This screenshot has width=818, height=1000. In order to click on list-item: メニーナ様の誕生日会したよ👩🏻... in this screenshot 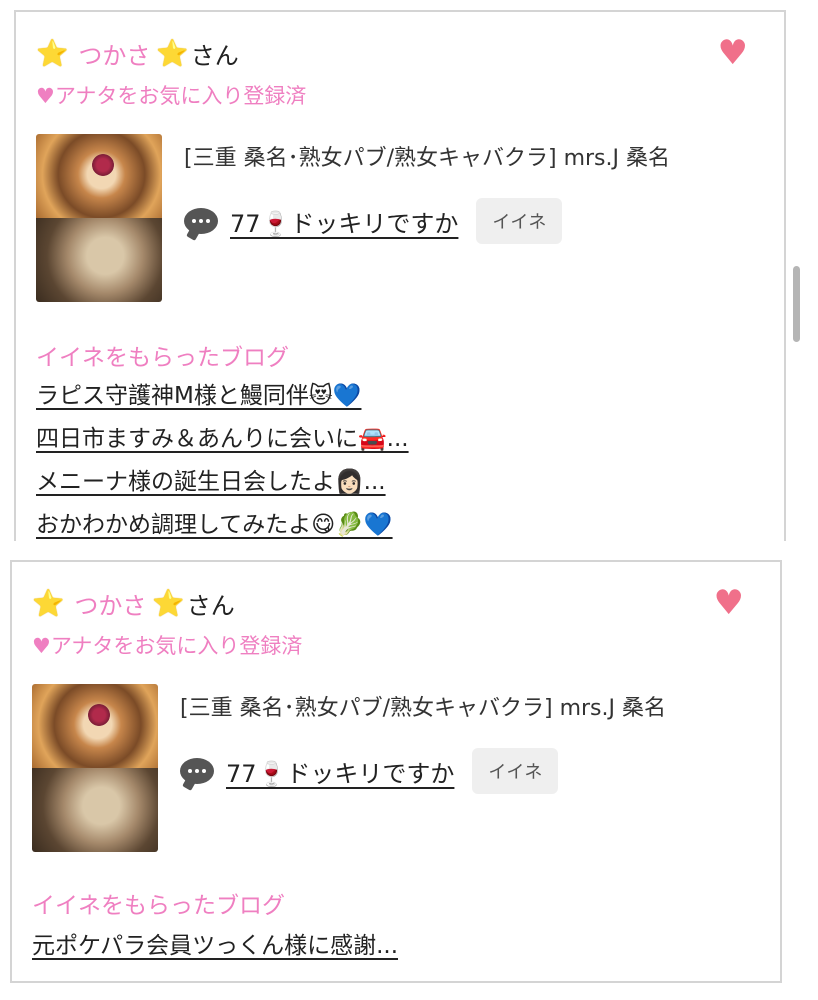, I will do `click(222, 479)`.